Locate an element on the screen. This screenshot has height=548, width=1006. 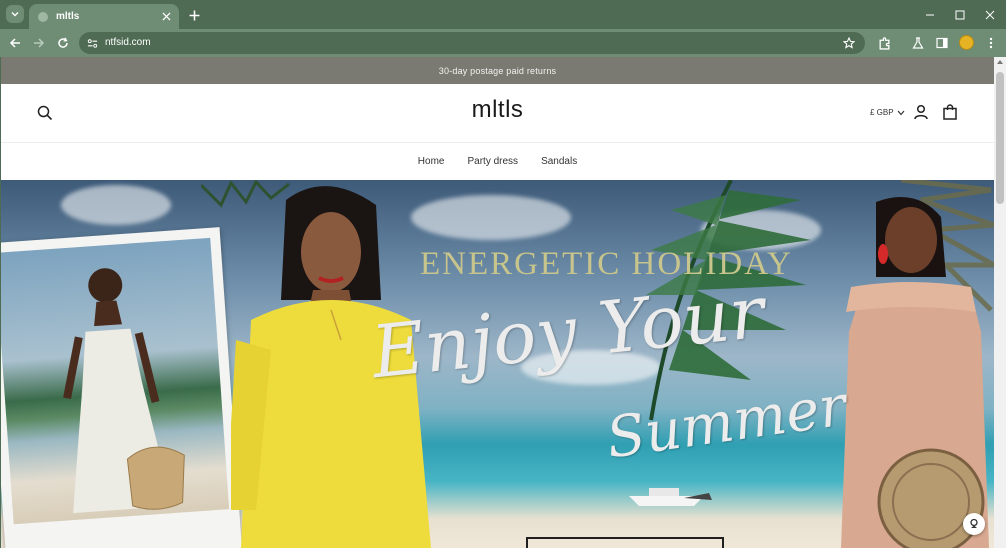
favicon is located at coordinates (43, 16).